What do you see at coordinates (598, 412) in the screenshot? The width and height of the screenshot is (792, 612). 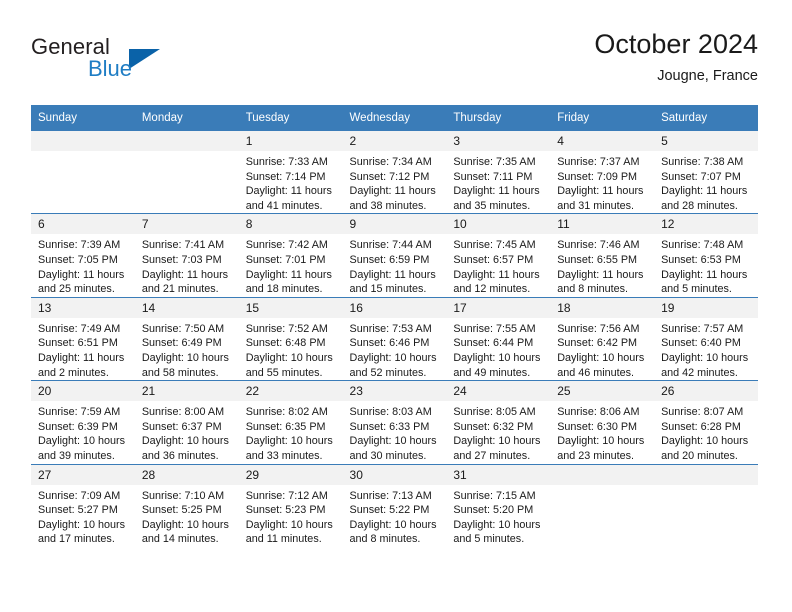 I see `sunrise-text: Sunrise: 8:06 AM` at bounding box center [598, 412].